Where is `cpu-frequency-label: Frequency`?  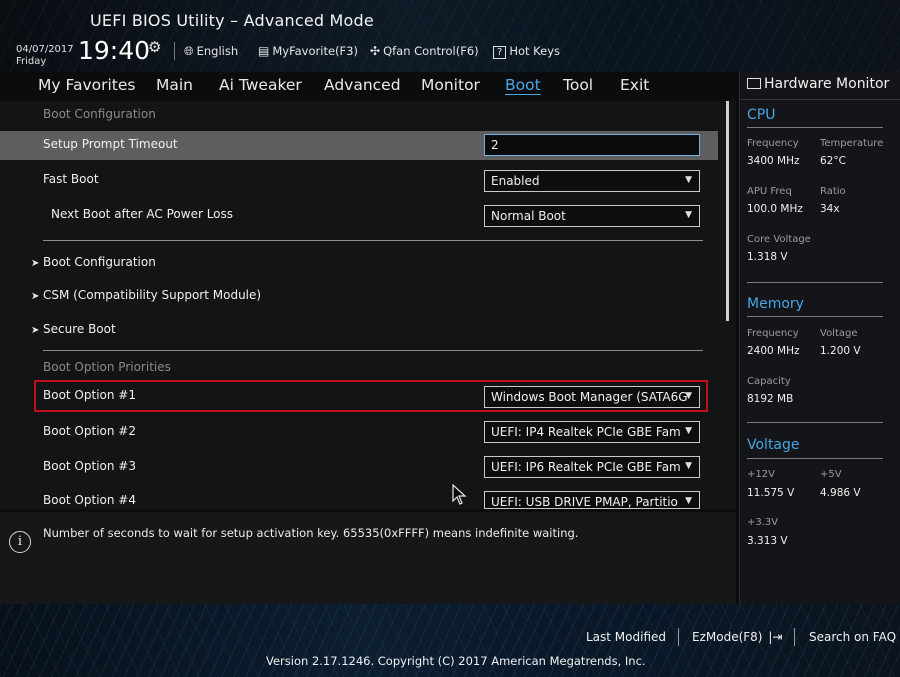 cpu-frequency-label: Frequency is located at coordinates (773, 143).